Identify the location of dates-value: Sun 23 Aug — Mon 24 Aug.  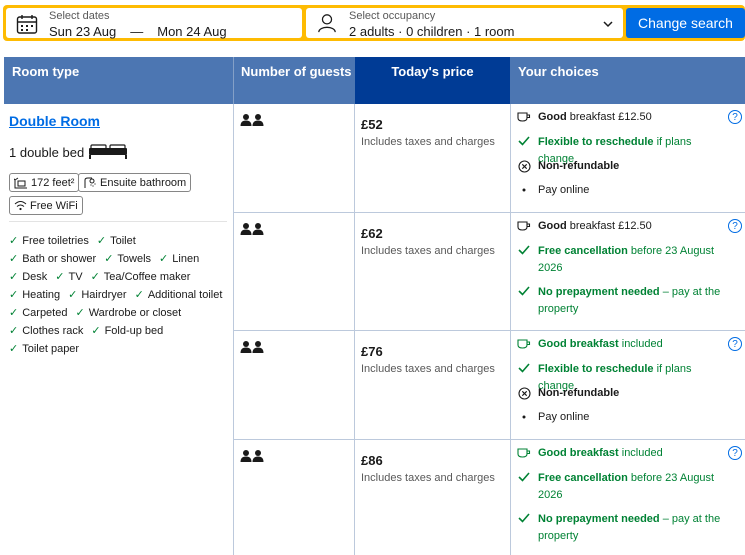
(138, 31).